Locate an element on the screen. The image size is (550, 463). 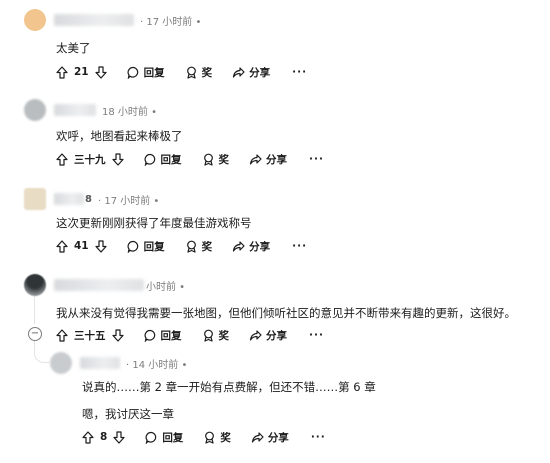
vote-count: 三十九 is located at coordinates (90, 159).